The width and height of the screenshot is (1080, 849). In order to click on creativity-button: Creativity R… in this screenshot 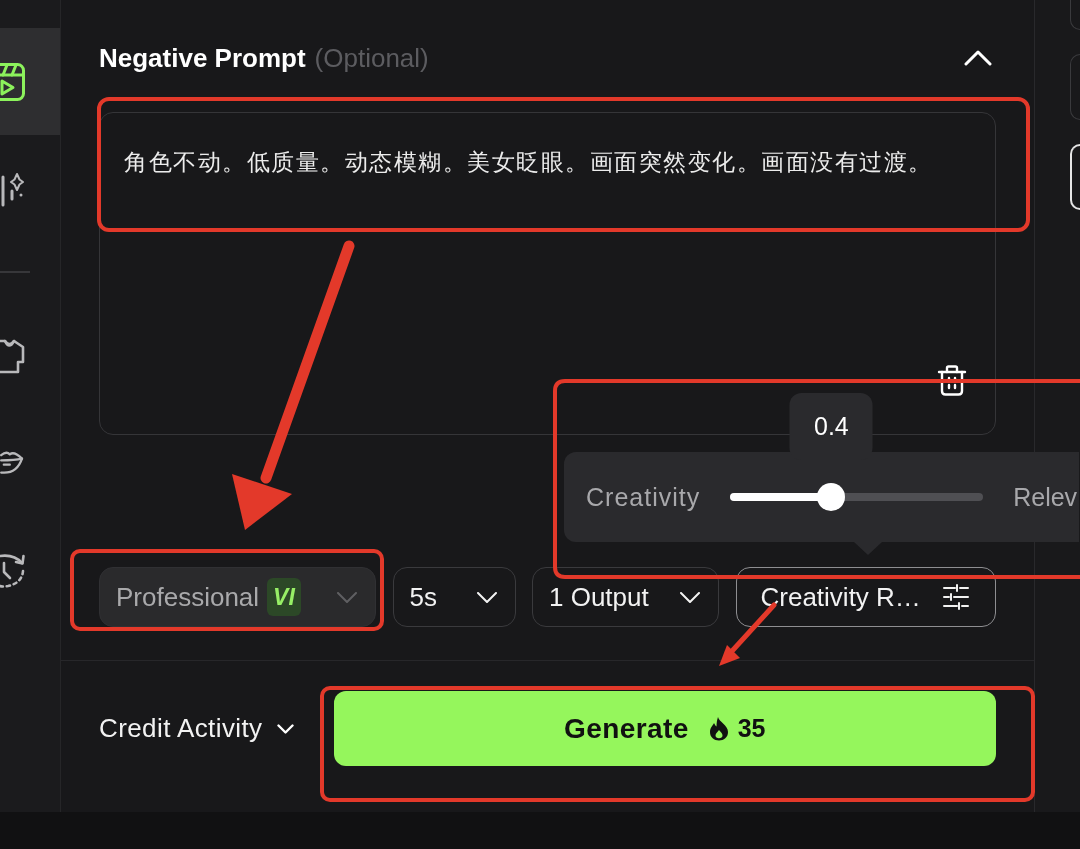, I will do `click(865, 597)`.